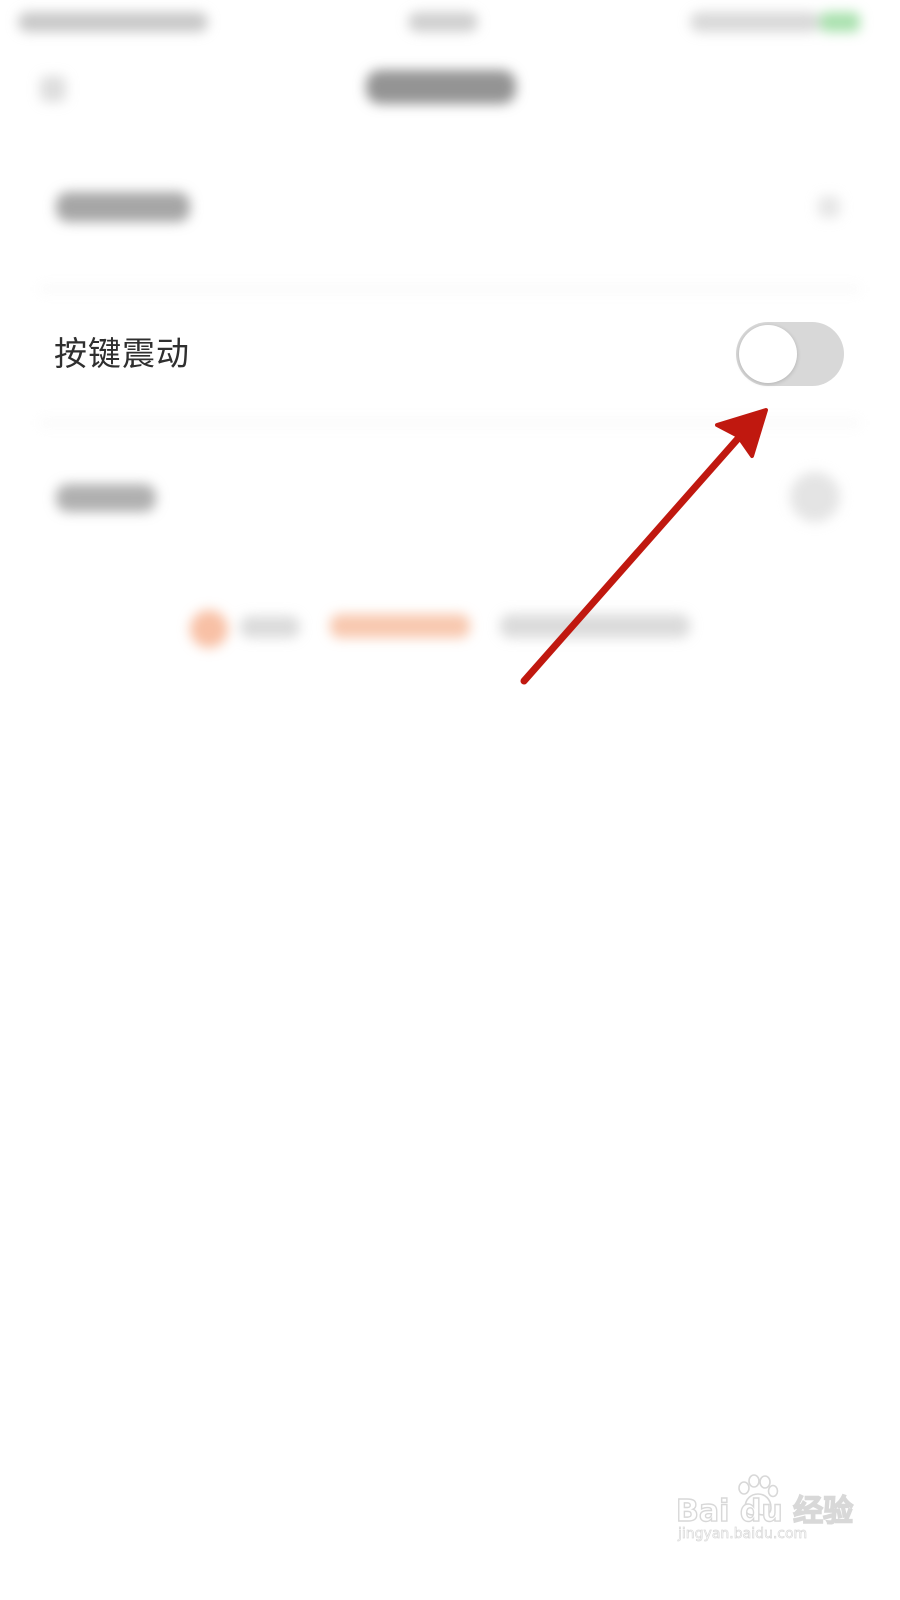 The height and width of the screenshot is (1600, 900). What do you see at coordinates (123, 207) in the screenshot?
I see `settings-row-1-label` at bounding box center [123, 207].